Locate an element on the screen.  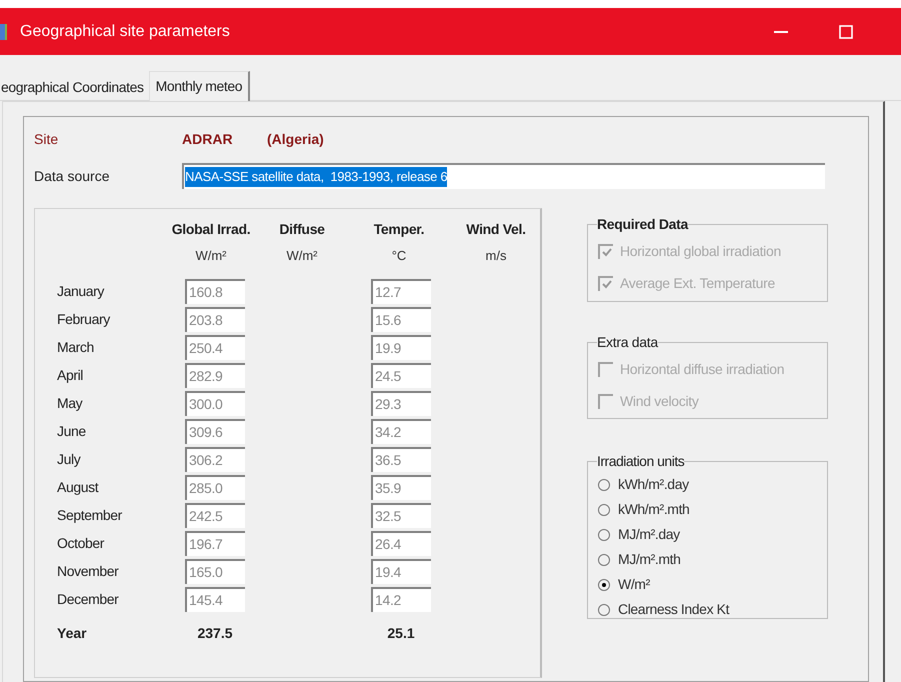
site-label: Site is located at coordinates (47, 139).